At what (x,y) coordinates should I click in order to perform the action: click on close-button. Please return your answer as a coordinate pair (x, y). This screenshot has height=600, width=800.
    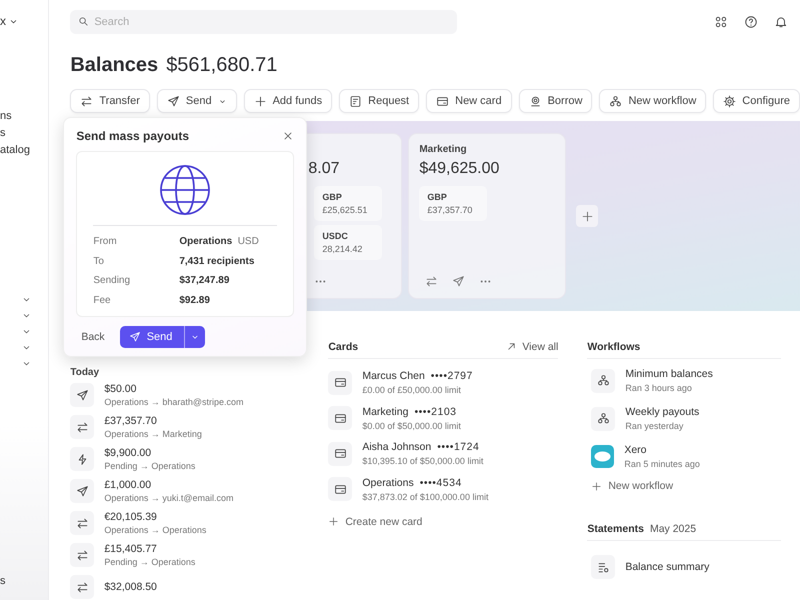
    Looking at the image, I should click on (288, 136).